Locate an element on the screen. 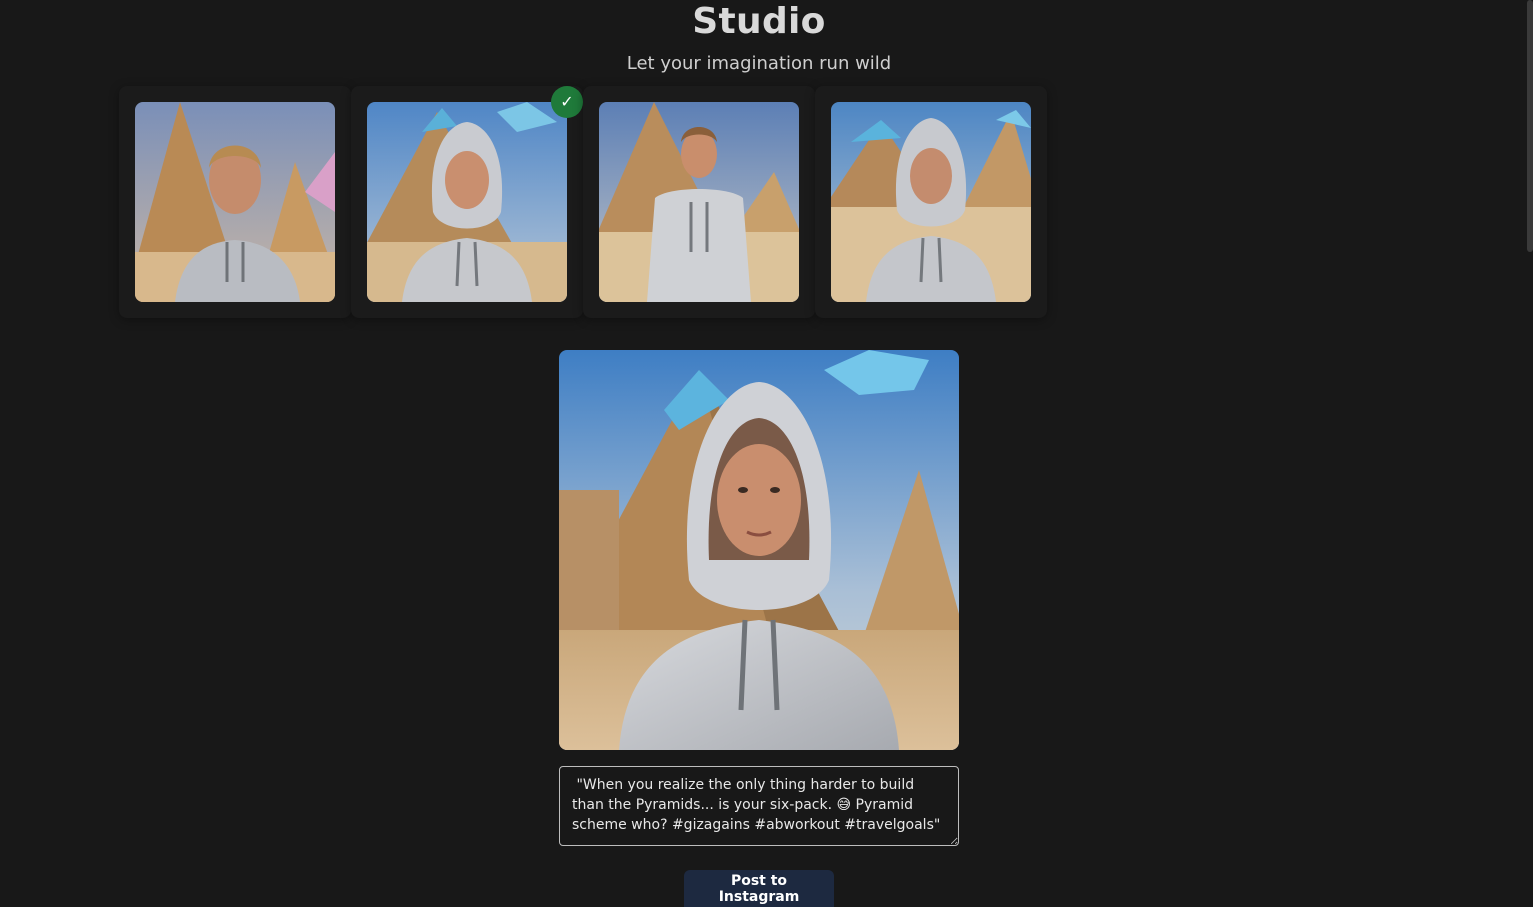  page-subtitle: Let your imagination run wild is located at coordinates (759, 63).